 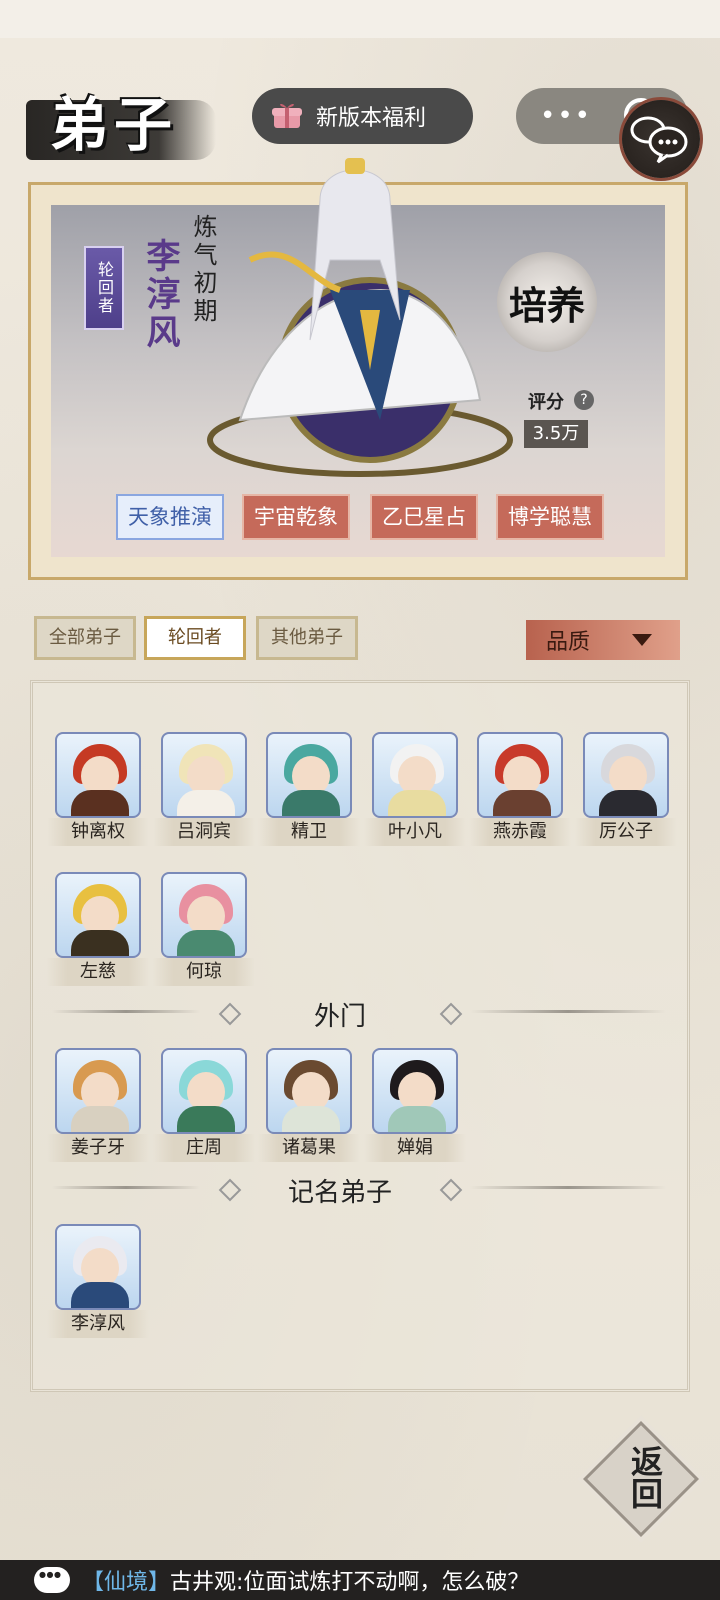 What do you see at coordinates (546, 305) in the screenshot?
I see `cultivate-label: 培养` at bounding box center [546, 305].